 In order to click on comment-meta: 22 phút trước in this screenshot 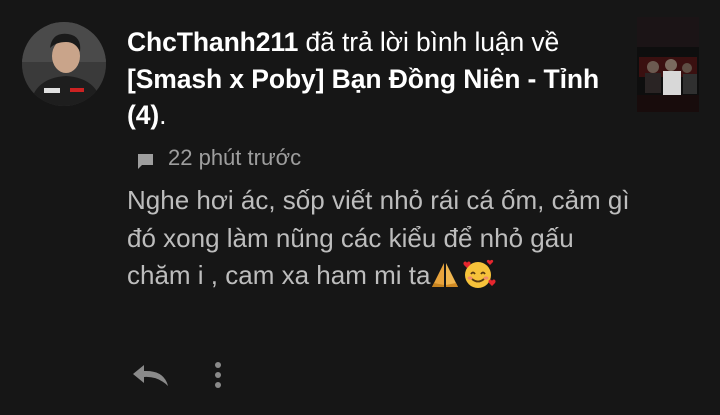, I will do `click(219, 158)`.